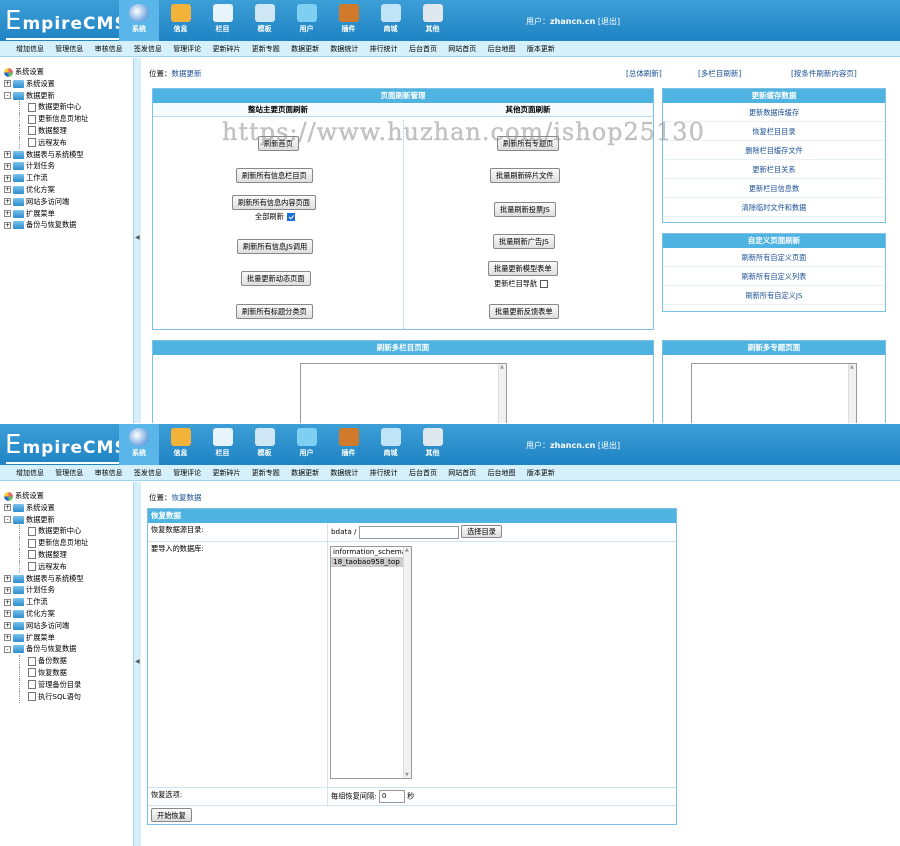  I want to click on quick-menu-item: 后台首页, so click(423, 48).